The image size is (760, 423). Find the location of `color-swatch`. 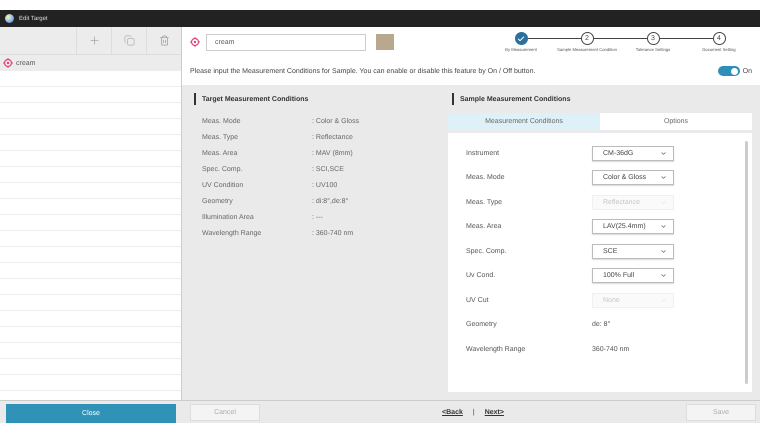

color-swatch is located at coordinates (385, 42).